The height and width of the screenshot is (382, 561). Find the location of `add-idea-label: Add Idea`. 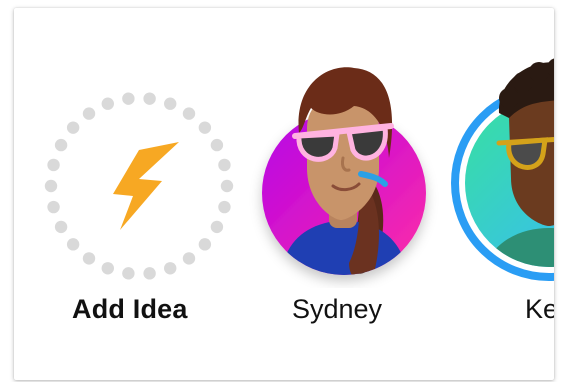

add-idea-label: Add Idea is located at coordinates (130, 309).